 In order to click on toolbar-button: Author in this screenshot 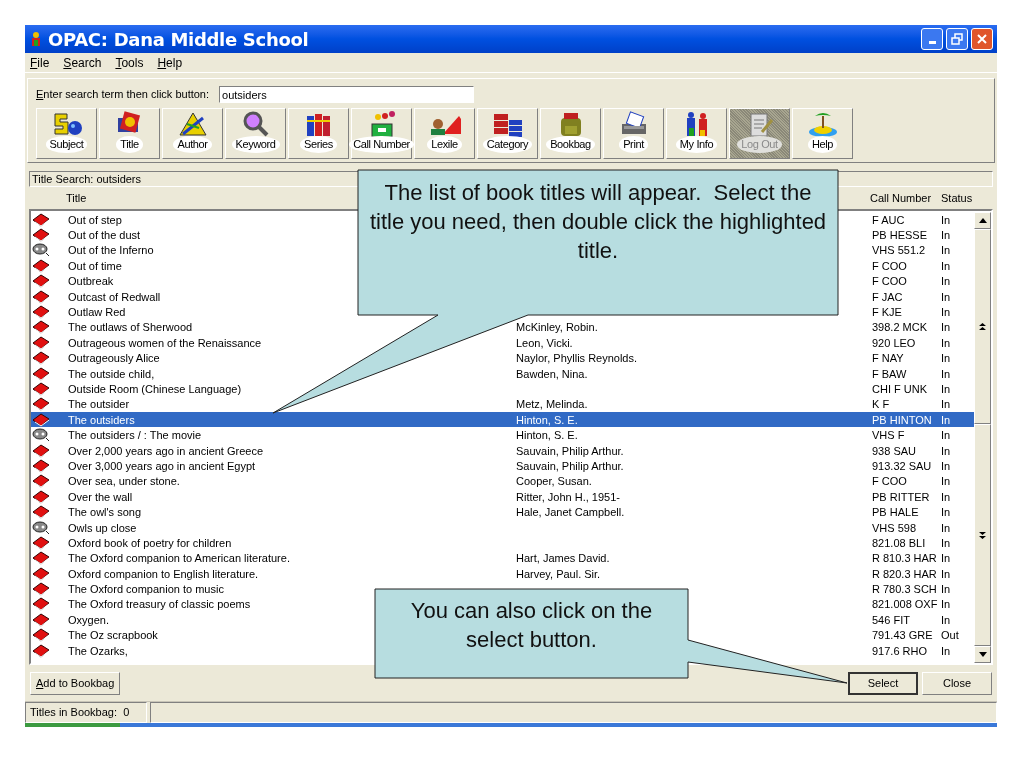, I will do `click(192, 133)`.